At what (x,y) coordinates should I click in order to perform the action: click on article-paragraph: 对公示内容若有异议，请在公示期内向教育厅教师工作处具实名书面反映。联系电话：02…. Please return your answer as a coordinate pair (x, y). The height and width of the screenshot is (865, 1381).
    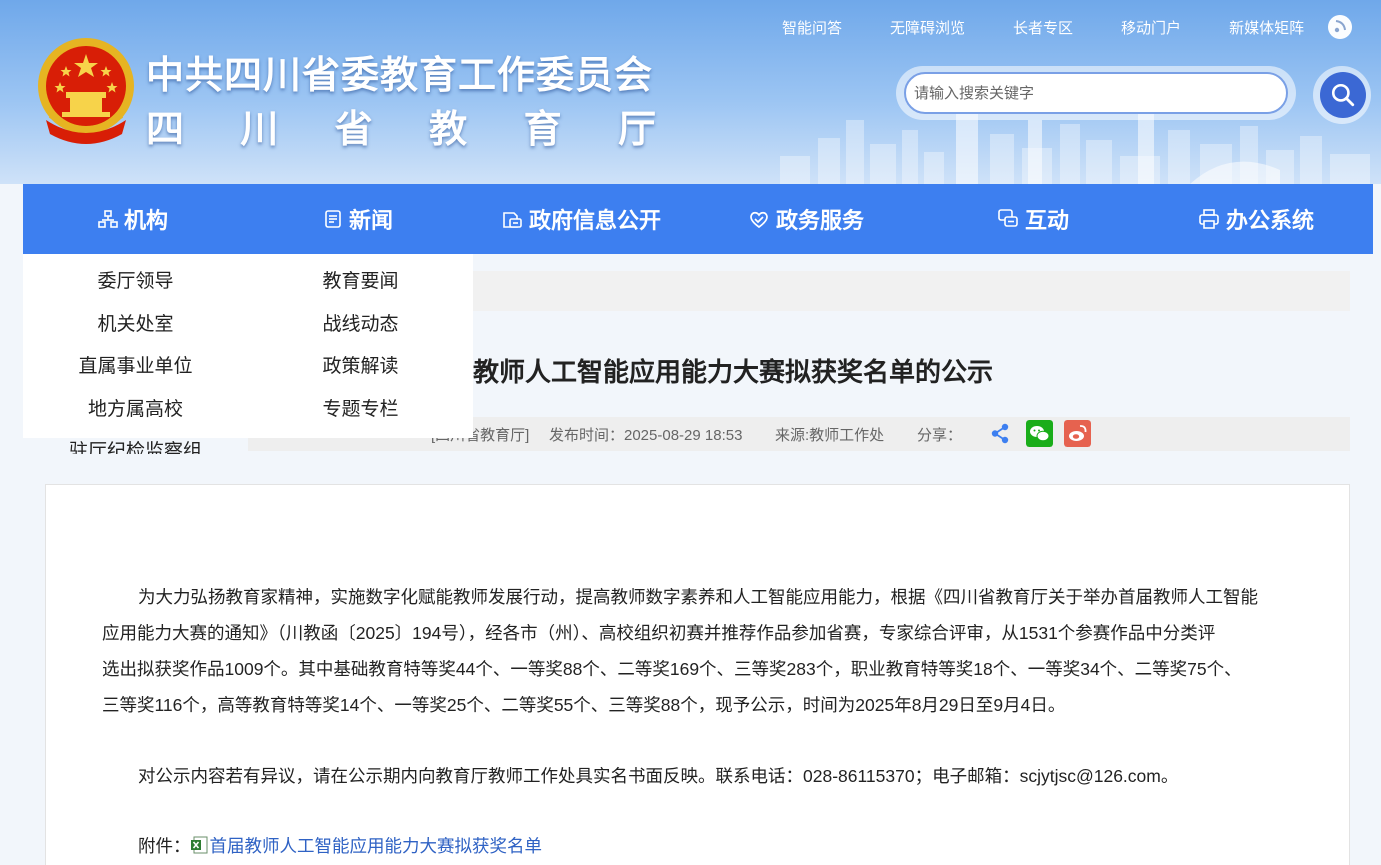
    Looking at the image, I should click on (702, 776).